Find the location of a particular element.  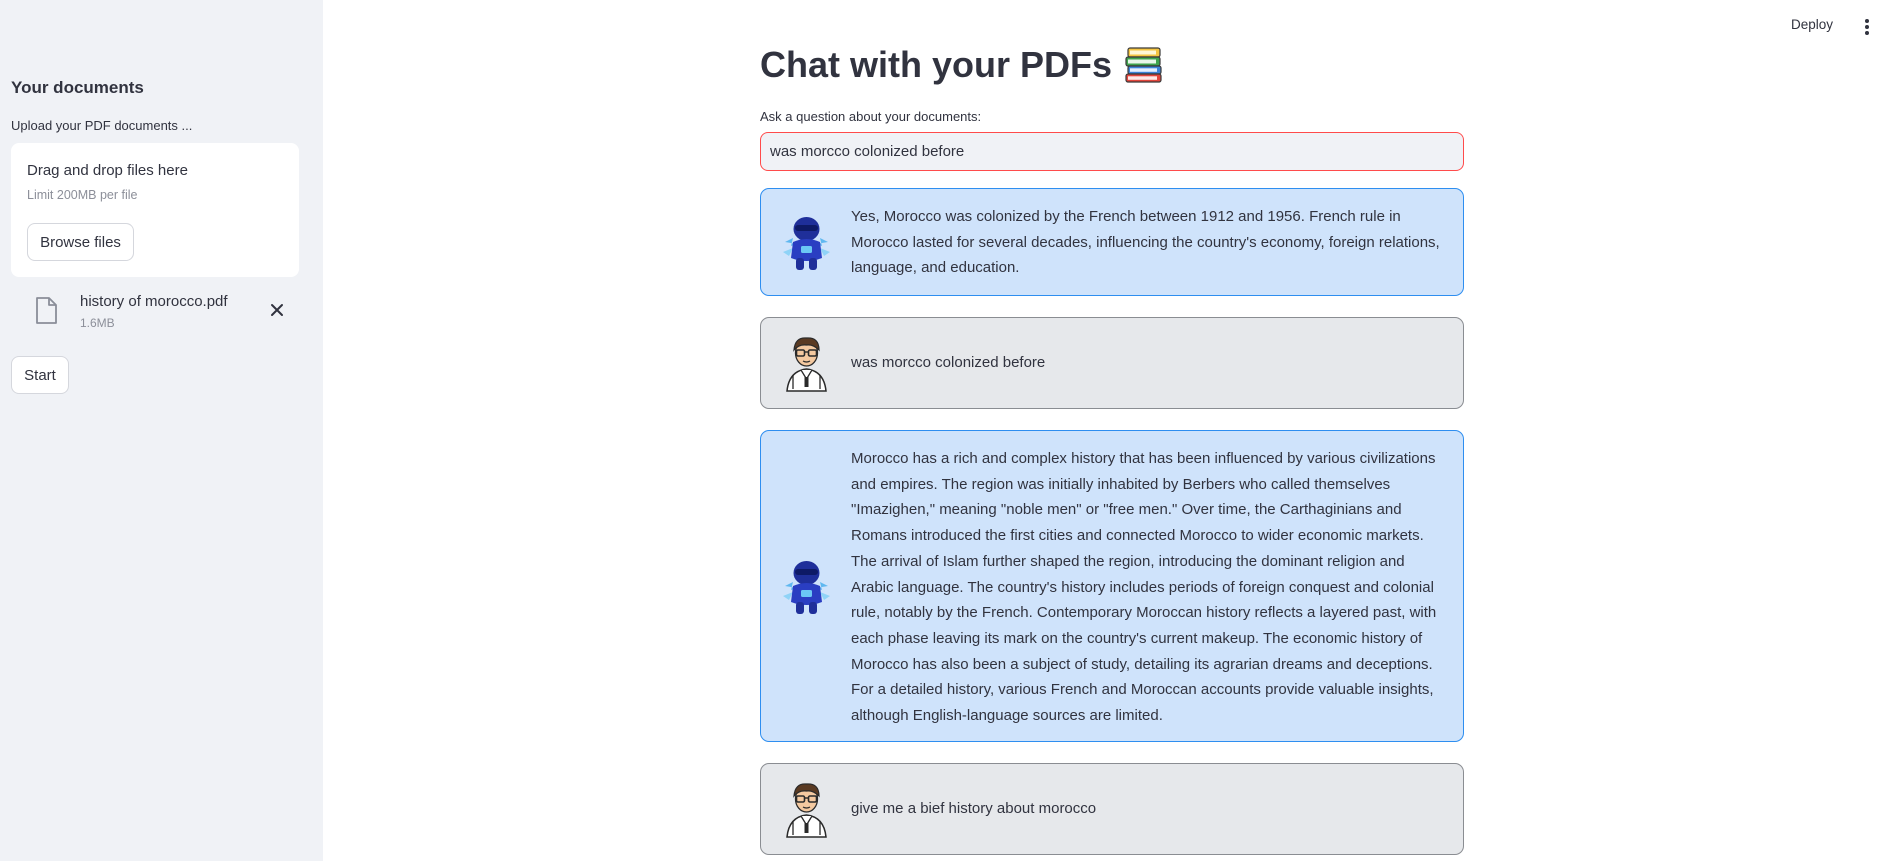

close-icon is located at coordinates (277, 310).